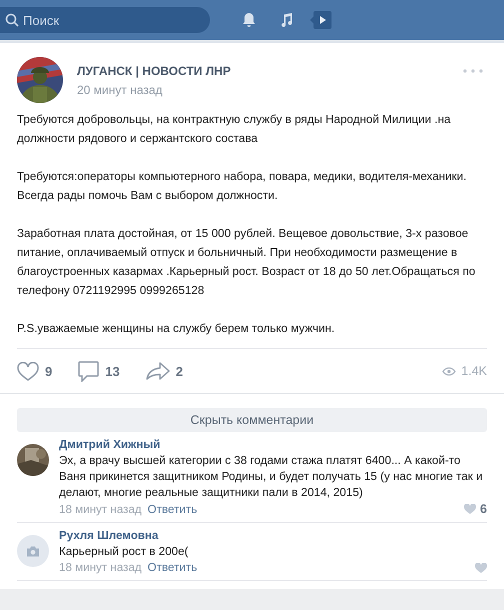 The height and width of the screenshot is (610, 504). I want to click on eye-icon, so click(449, 371).